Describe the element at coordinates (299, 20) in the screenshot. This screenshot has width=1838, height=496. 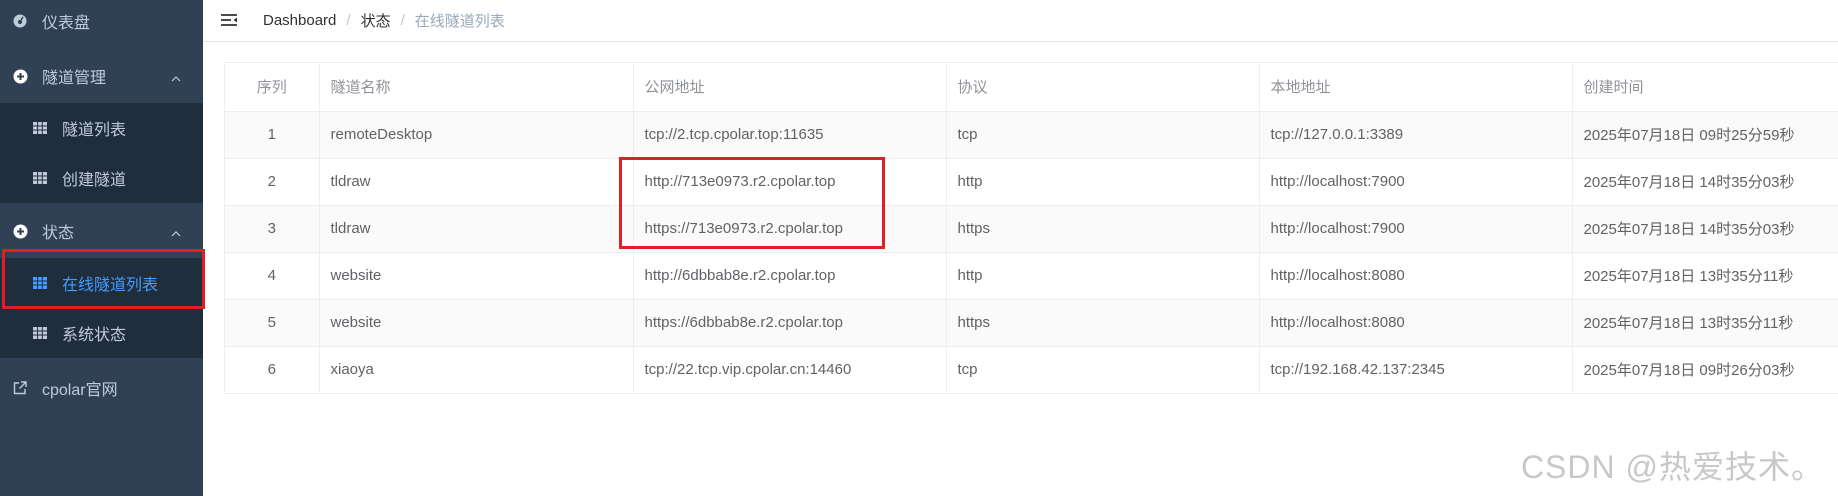
I see `breadcrumb-dashboard: Dashboard` at that location.